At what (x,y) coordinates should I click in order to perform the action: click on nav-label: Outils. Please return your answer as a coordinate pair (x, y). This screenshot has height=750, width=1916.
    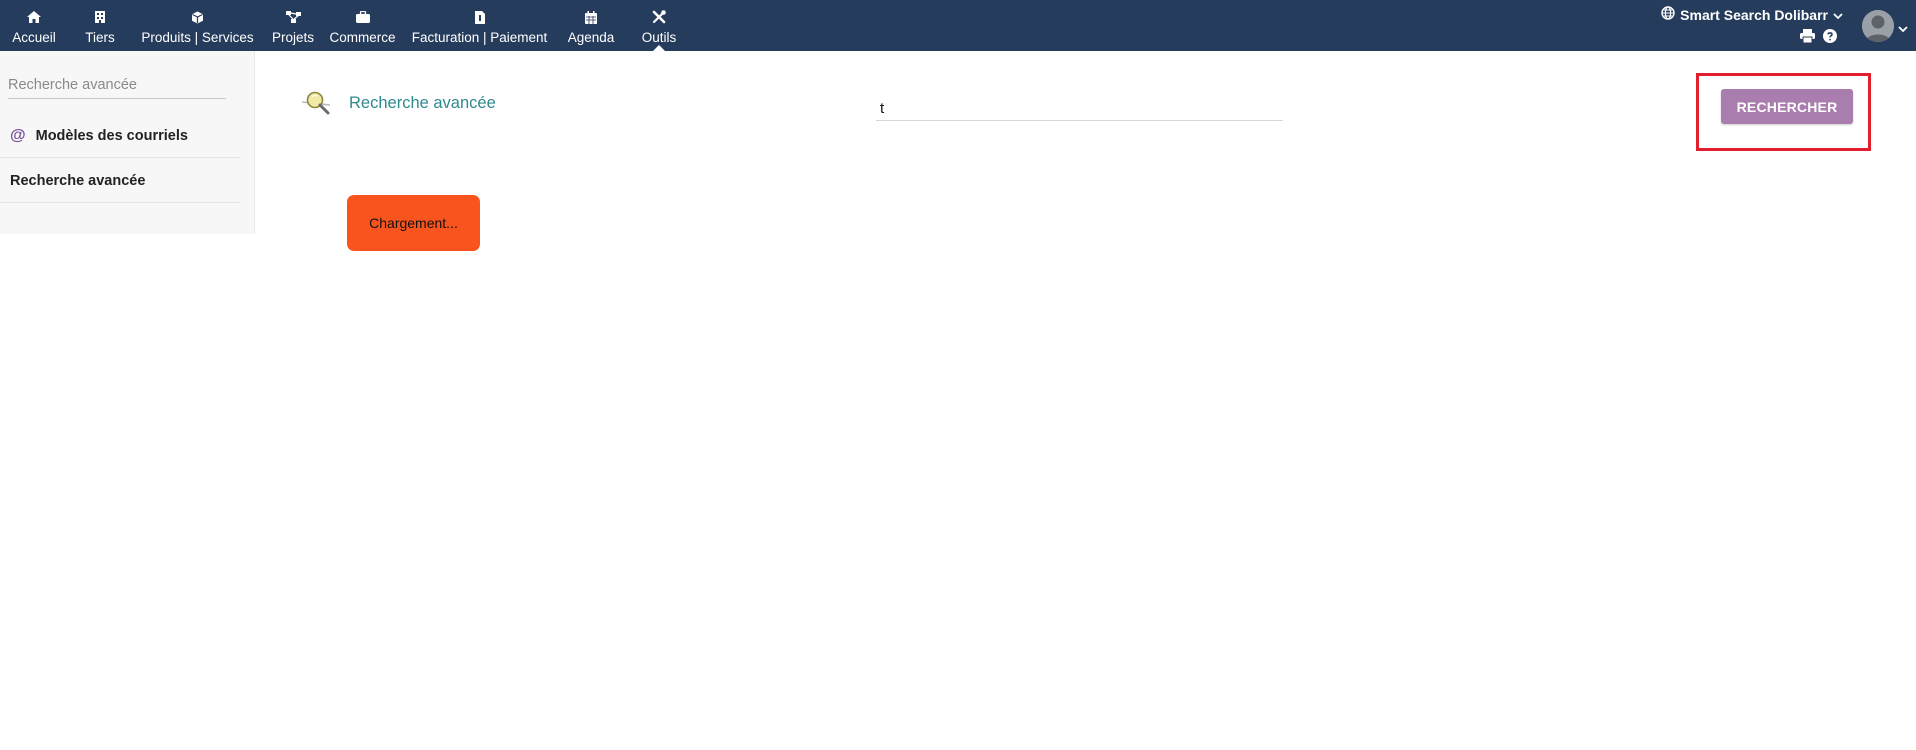
    Looking at the image, I should click on (659, 37).